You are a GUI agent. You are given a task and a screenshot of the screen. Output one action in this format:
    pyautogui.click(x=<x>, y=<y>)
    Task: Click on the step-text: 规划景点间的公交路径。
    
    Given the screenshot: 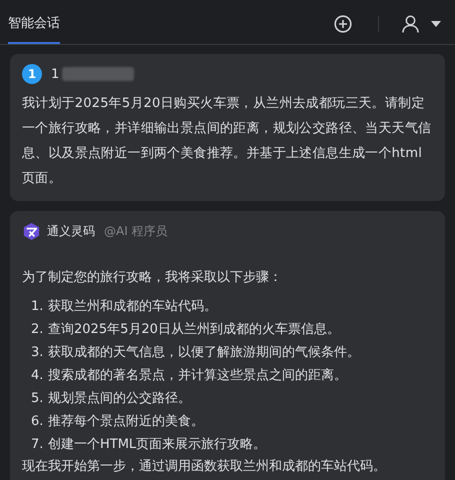 What is the action you would take?
    pyautogui.click(x=119, y=399)
    